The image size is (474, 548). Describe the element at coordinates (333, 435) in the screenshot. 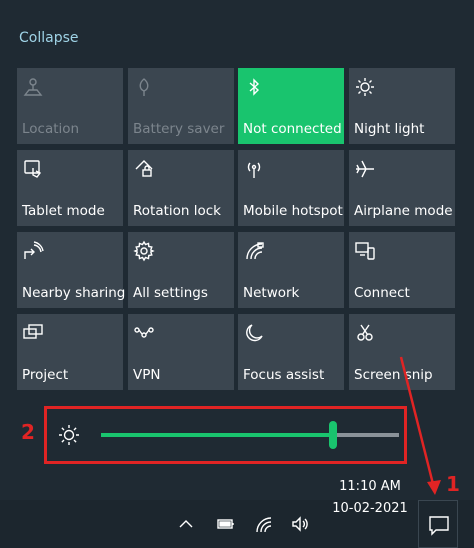

I see `brightness-slider-thumb` at that location.